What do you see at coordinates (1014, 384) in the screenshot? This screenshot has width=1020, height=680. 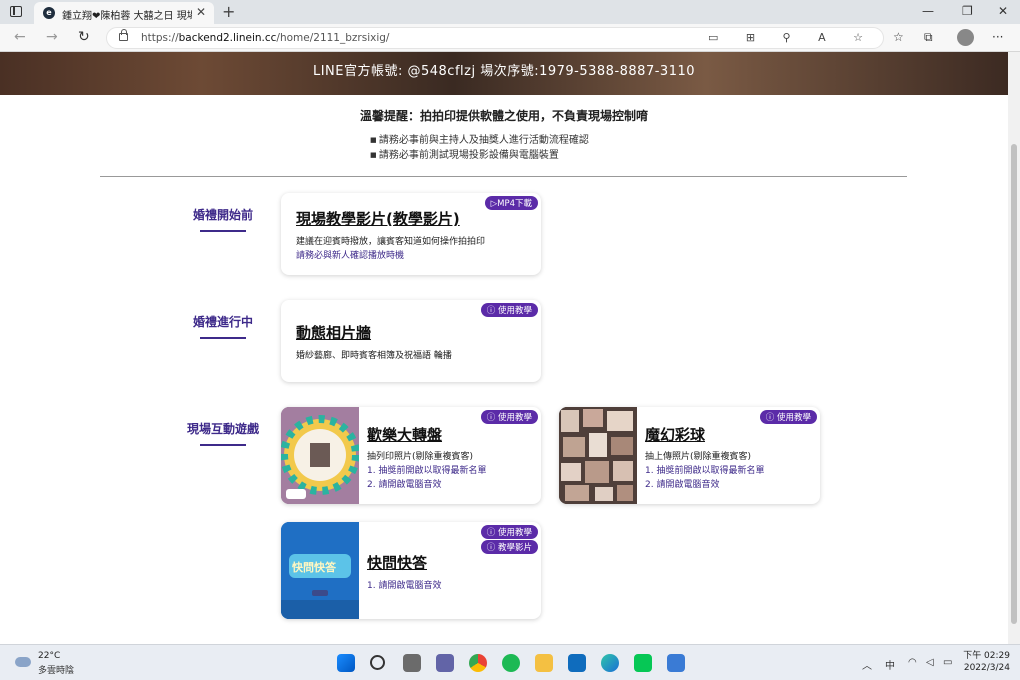 I see `scrollbar-thumb` at bounding box center [1014, 384].